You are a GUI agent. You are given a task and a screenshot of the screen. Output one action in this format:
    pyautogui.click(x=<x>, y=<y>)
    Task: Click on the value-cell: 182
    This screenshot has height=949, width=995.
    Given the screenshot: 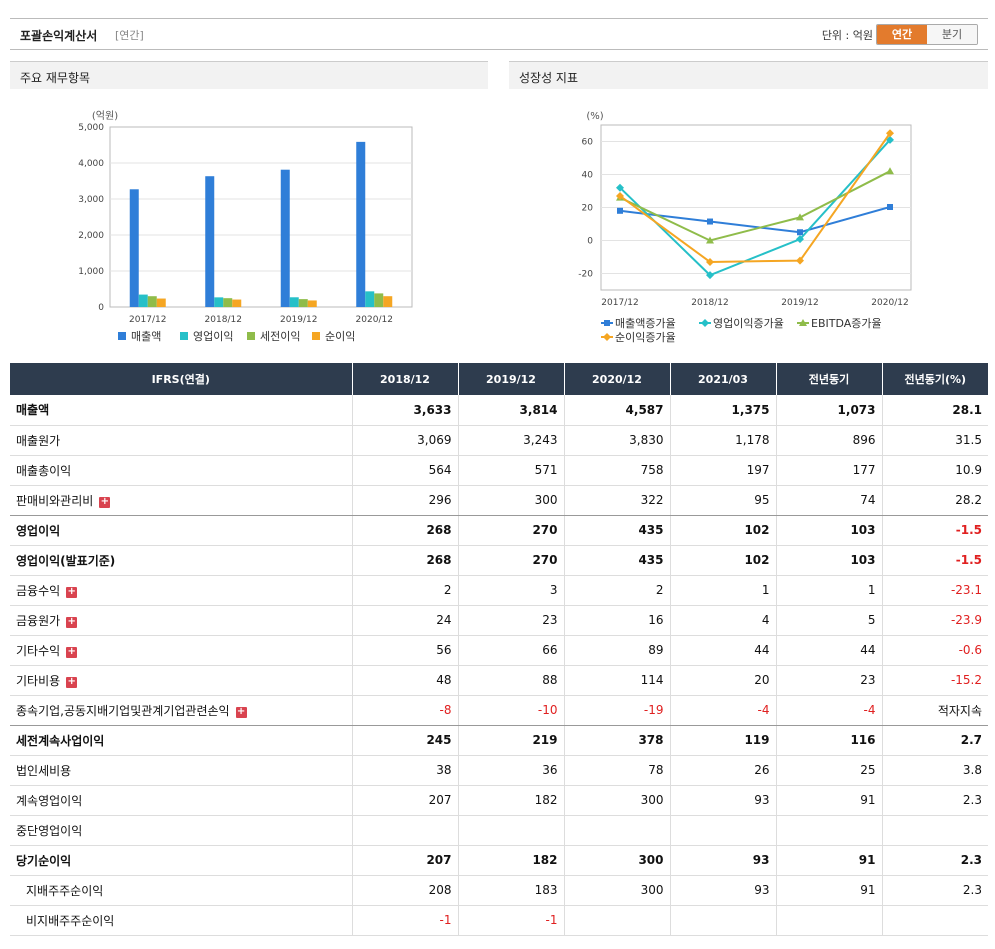 What is the action you would take?
    pyautogui.click(x=510, y=860)
    